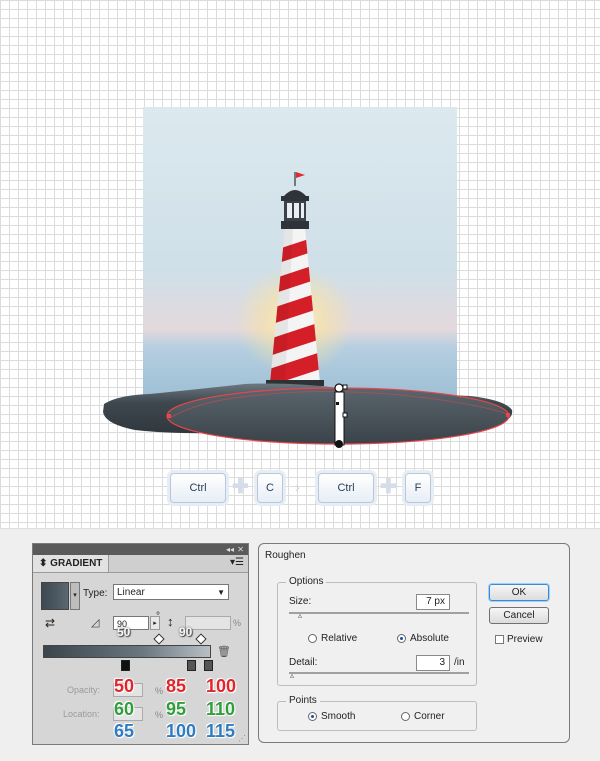 The image size is (600, 761). Describe the element at coordinates (339, 638) in the screenshot. I see `relative-label: Relative` at that location.